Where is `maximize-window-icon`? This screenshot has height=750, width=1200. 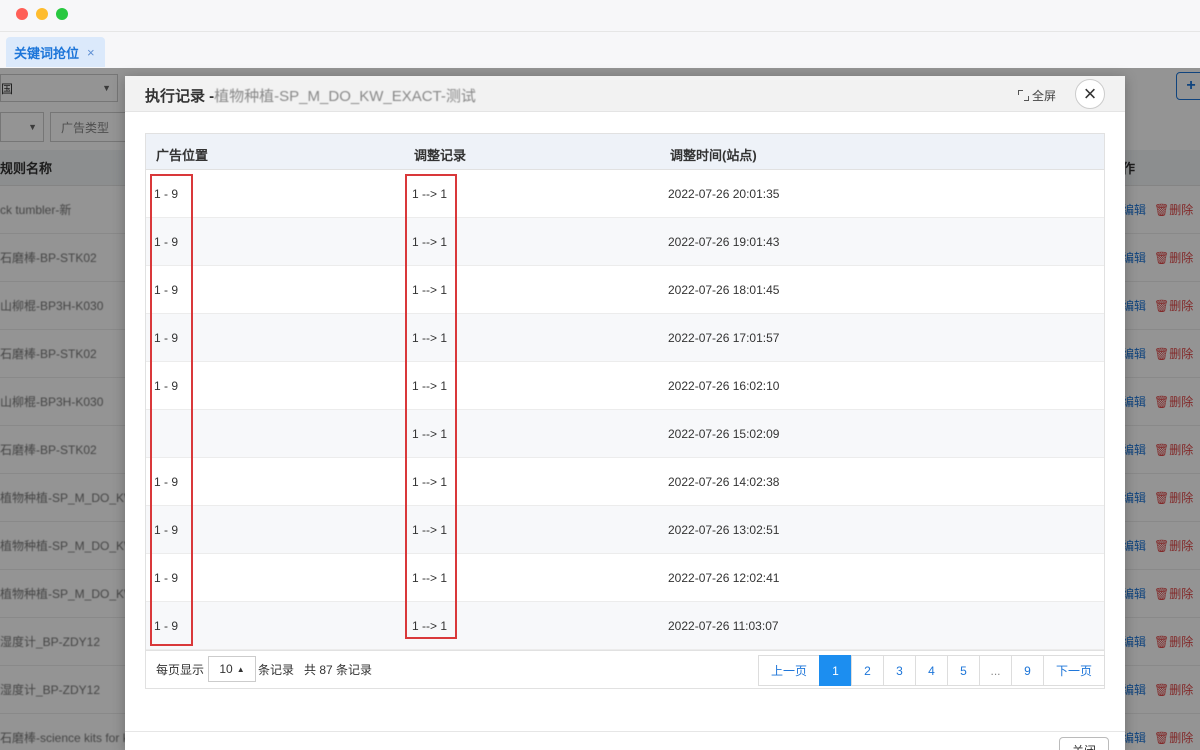 maximize-window-icon is located at coordinates (62, 14).